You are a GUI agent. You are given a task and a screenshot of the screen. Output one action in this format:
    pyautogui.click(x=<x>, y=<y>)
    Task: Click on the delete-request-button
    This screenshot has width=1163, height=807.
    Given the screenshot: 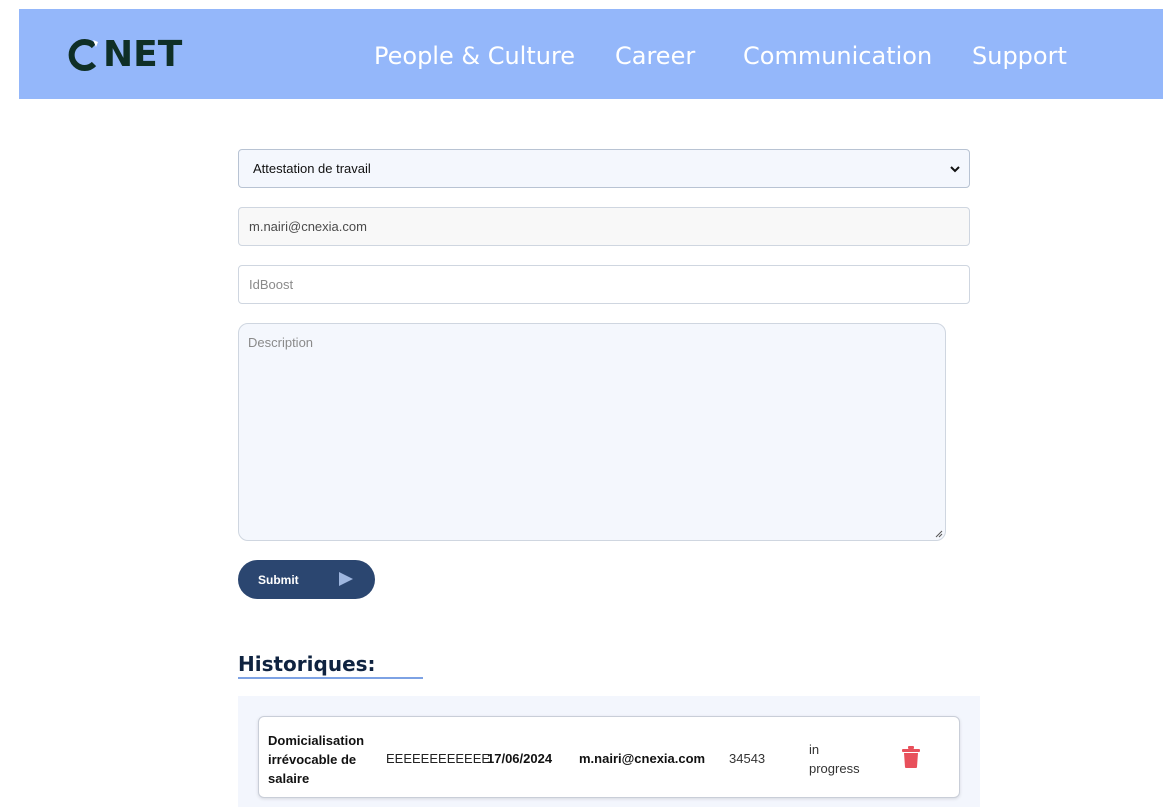 What is the action you would take?
    pyautogui.click(x=911, y=758)
    